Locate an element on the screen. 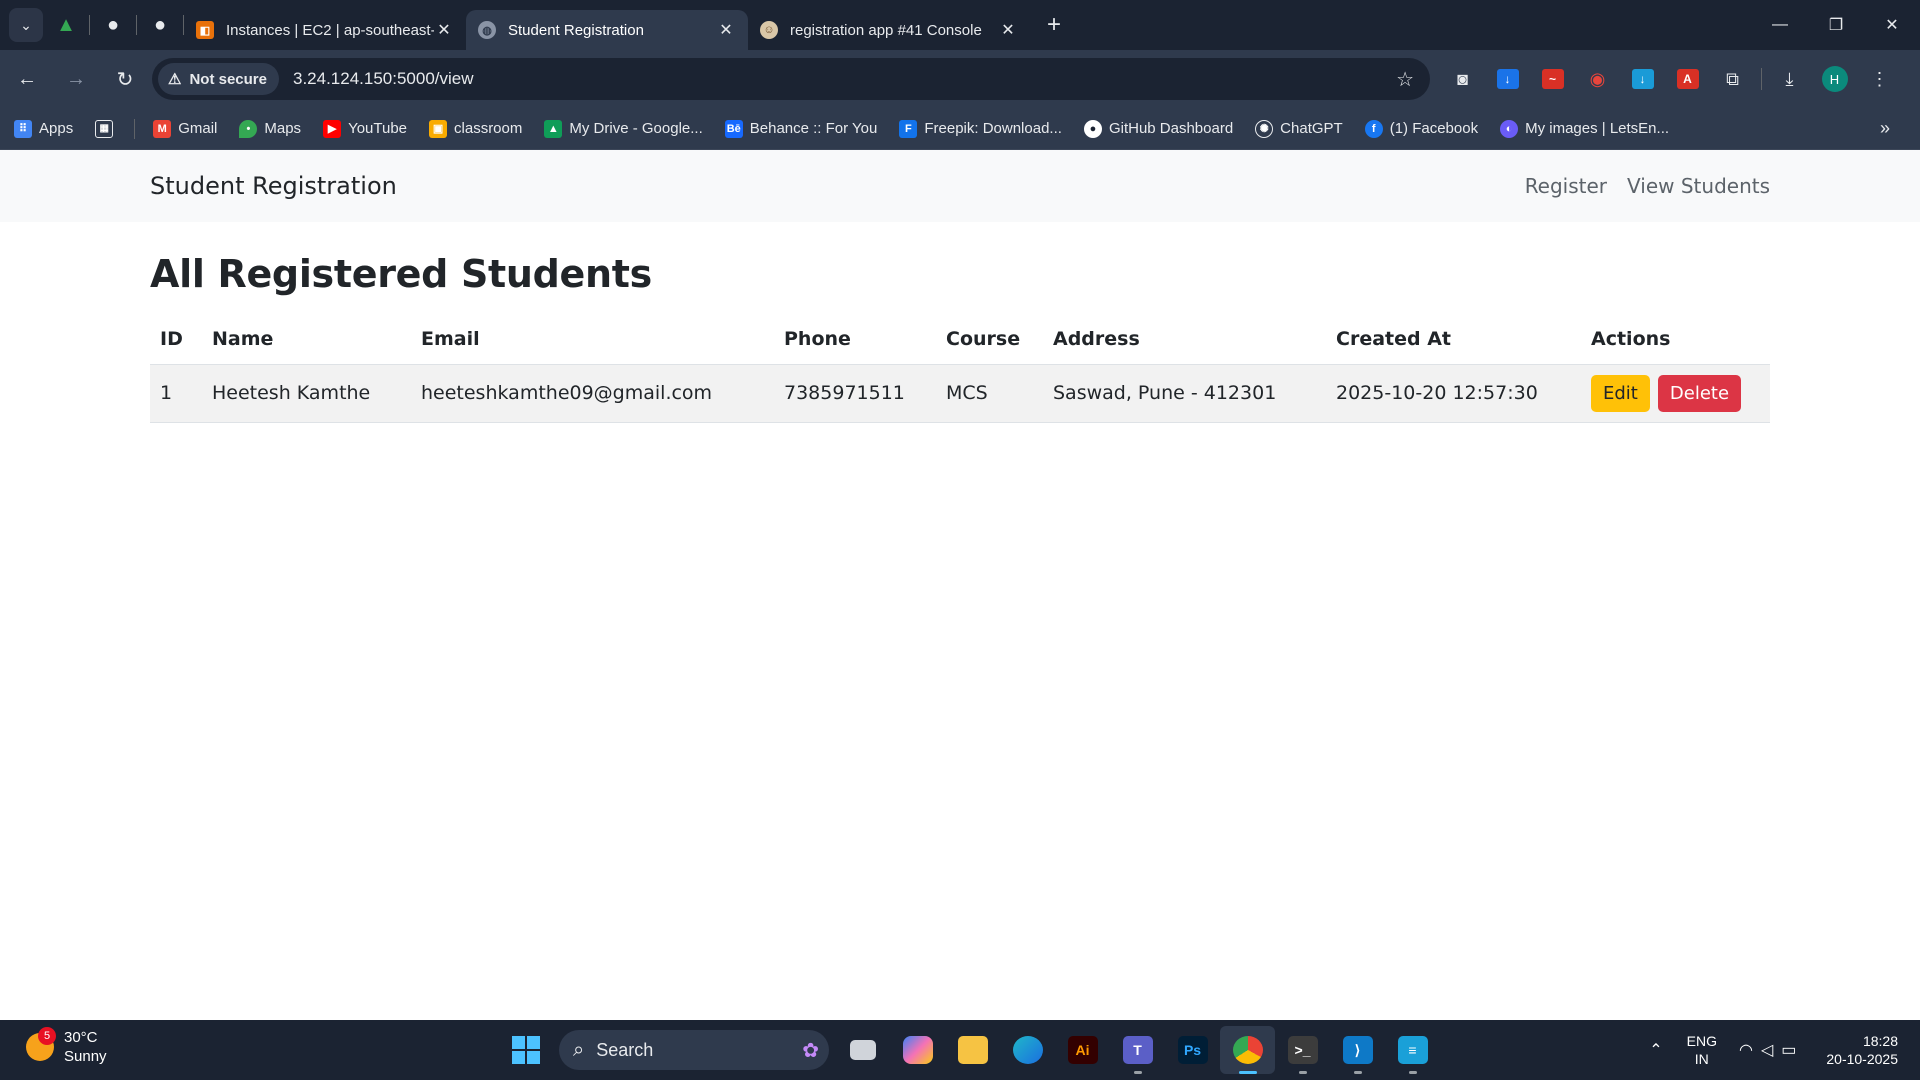  bookmark-chatgpt: ✺ ChatGPT is located at coordinates (1299, 128).